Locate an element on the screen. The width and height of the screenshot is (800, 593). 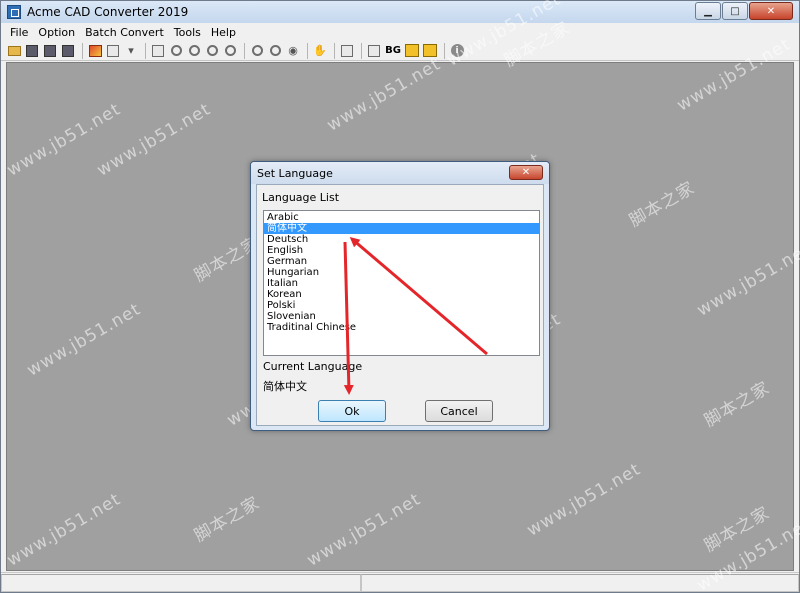
layers-button is located at coordinates (347, 51).